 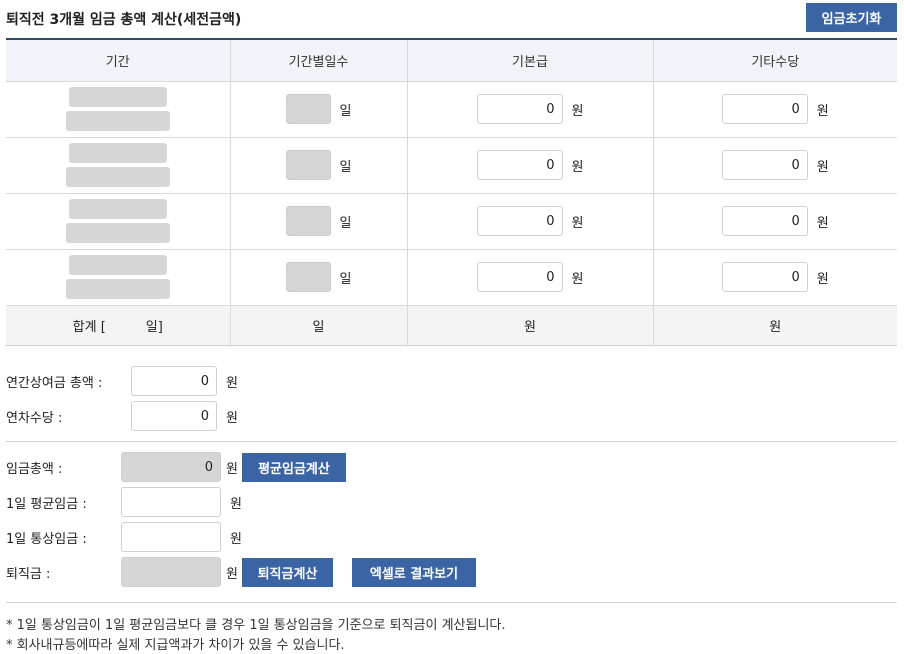 I want to click on leave-allowance-label: 연차수당 :, so click(x=34, y=418).